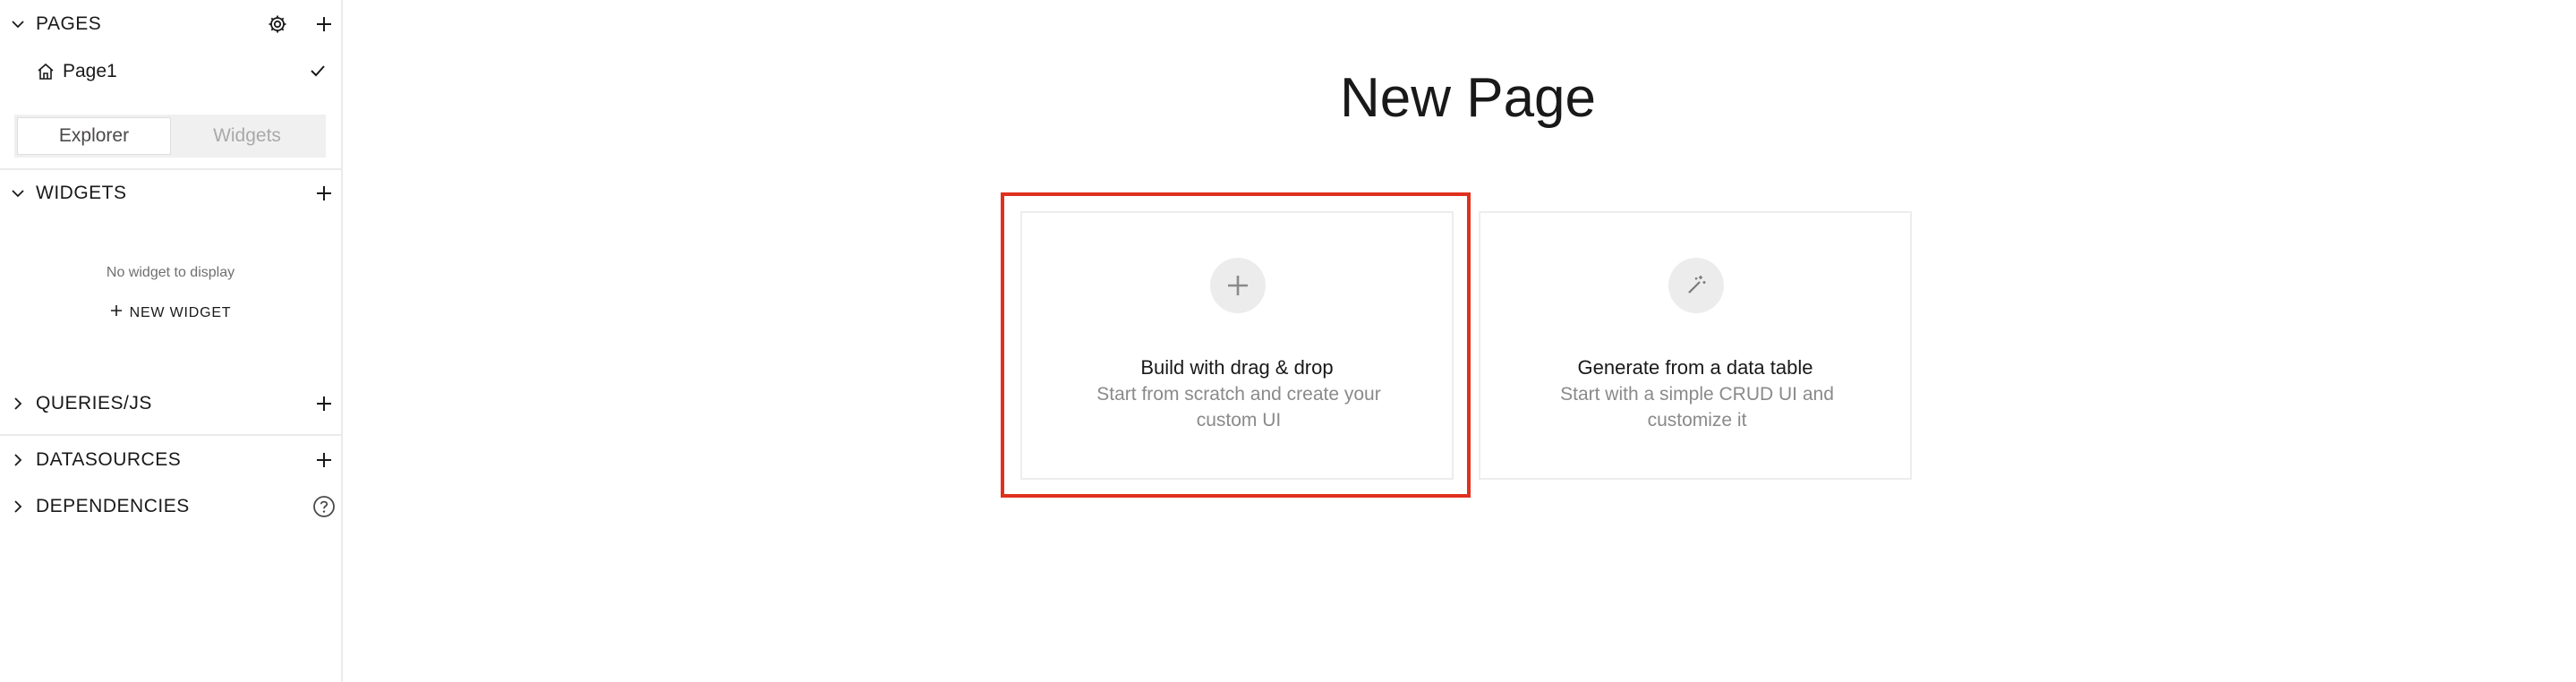 The height and width of the screenshot is (682, 2576). Describe the element at coordinates (109, 459) in the screenshot. I see `datasources-title: DATASOURCES` at that location.